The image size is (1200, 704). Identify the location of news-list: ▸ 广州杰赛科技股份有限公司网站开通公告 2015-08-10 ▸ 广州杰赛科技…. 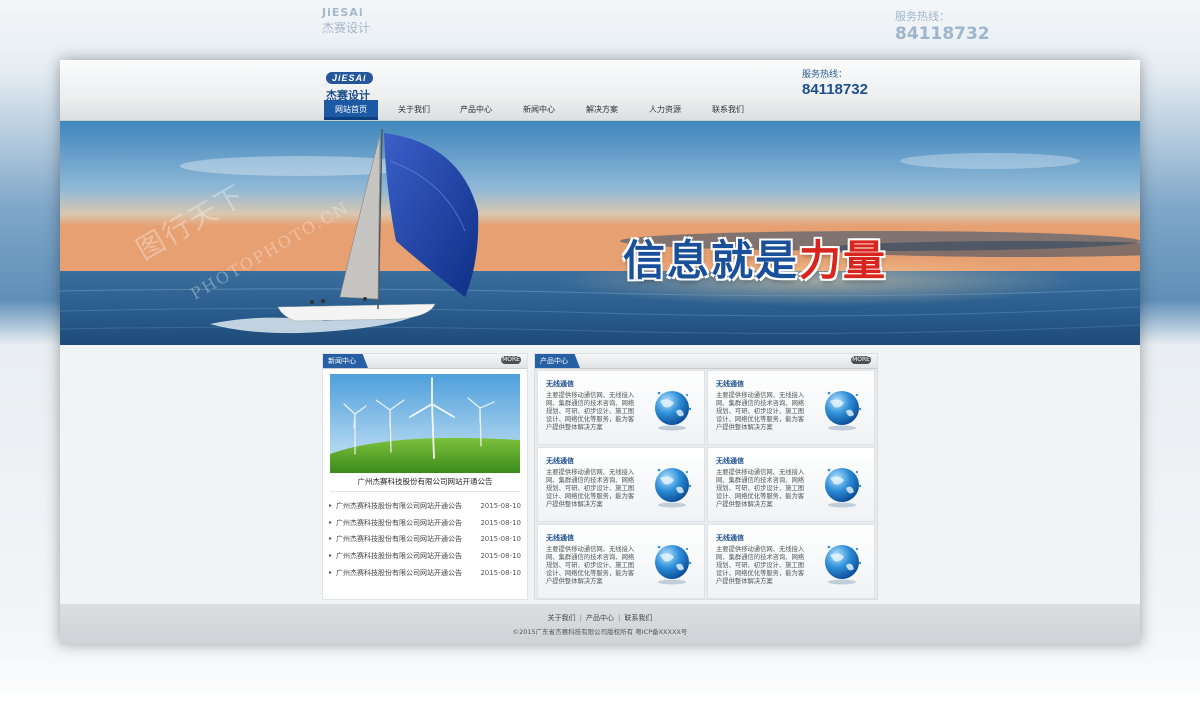
(425, 539).